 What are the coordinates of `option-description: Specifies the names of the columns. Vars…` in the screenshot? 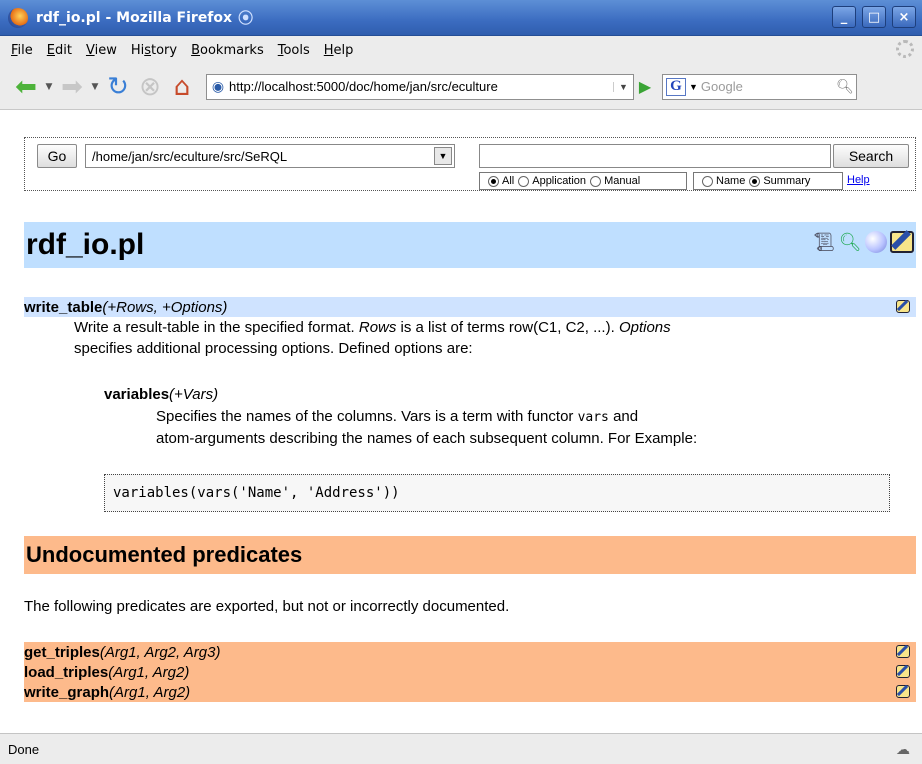 It's located at (427, 427).